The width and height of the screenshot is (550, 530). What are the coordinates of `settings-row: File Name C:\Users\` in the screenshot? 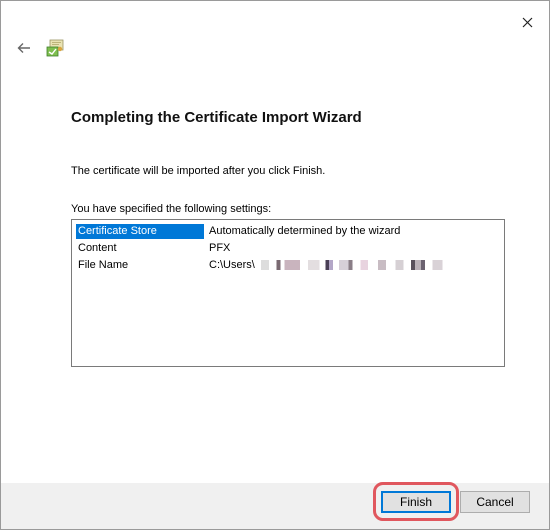 It's located at (266, 265).